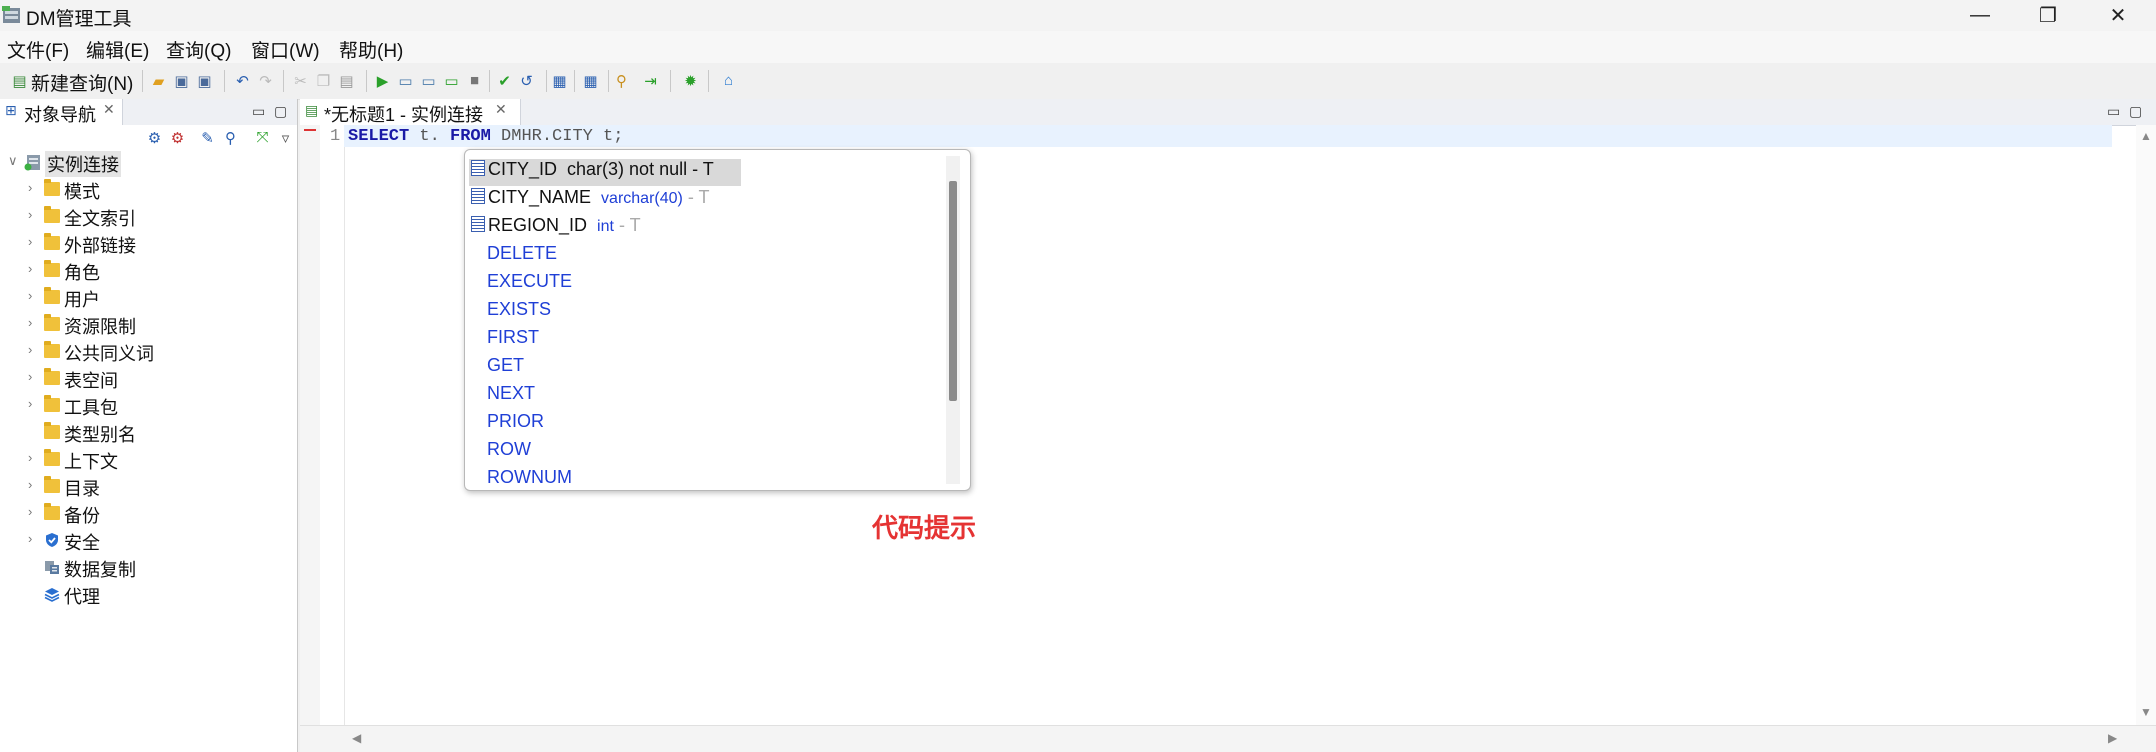  What do you see at coordinates (285, 138) in the screenshot?
I see `view-menu-icon: ▿` at bounding box center [285, 138].